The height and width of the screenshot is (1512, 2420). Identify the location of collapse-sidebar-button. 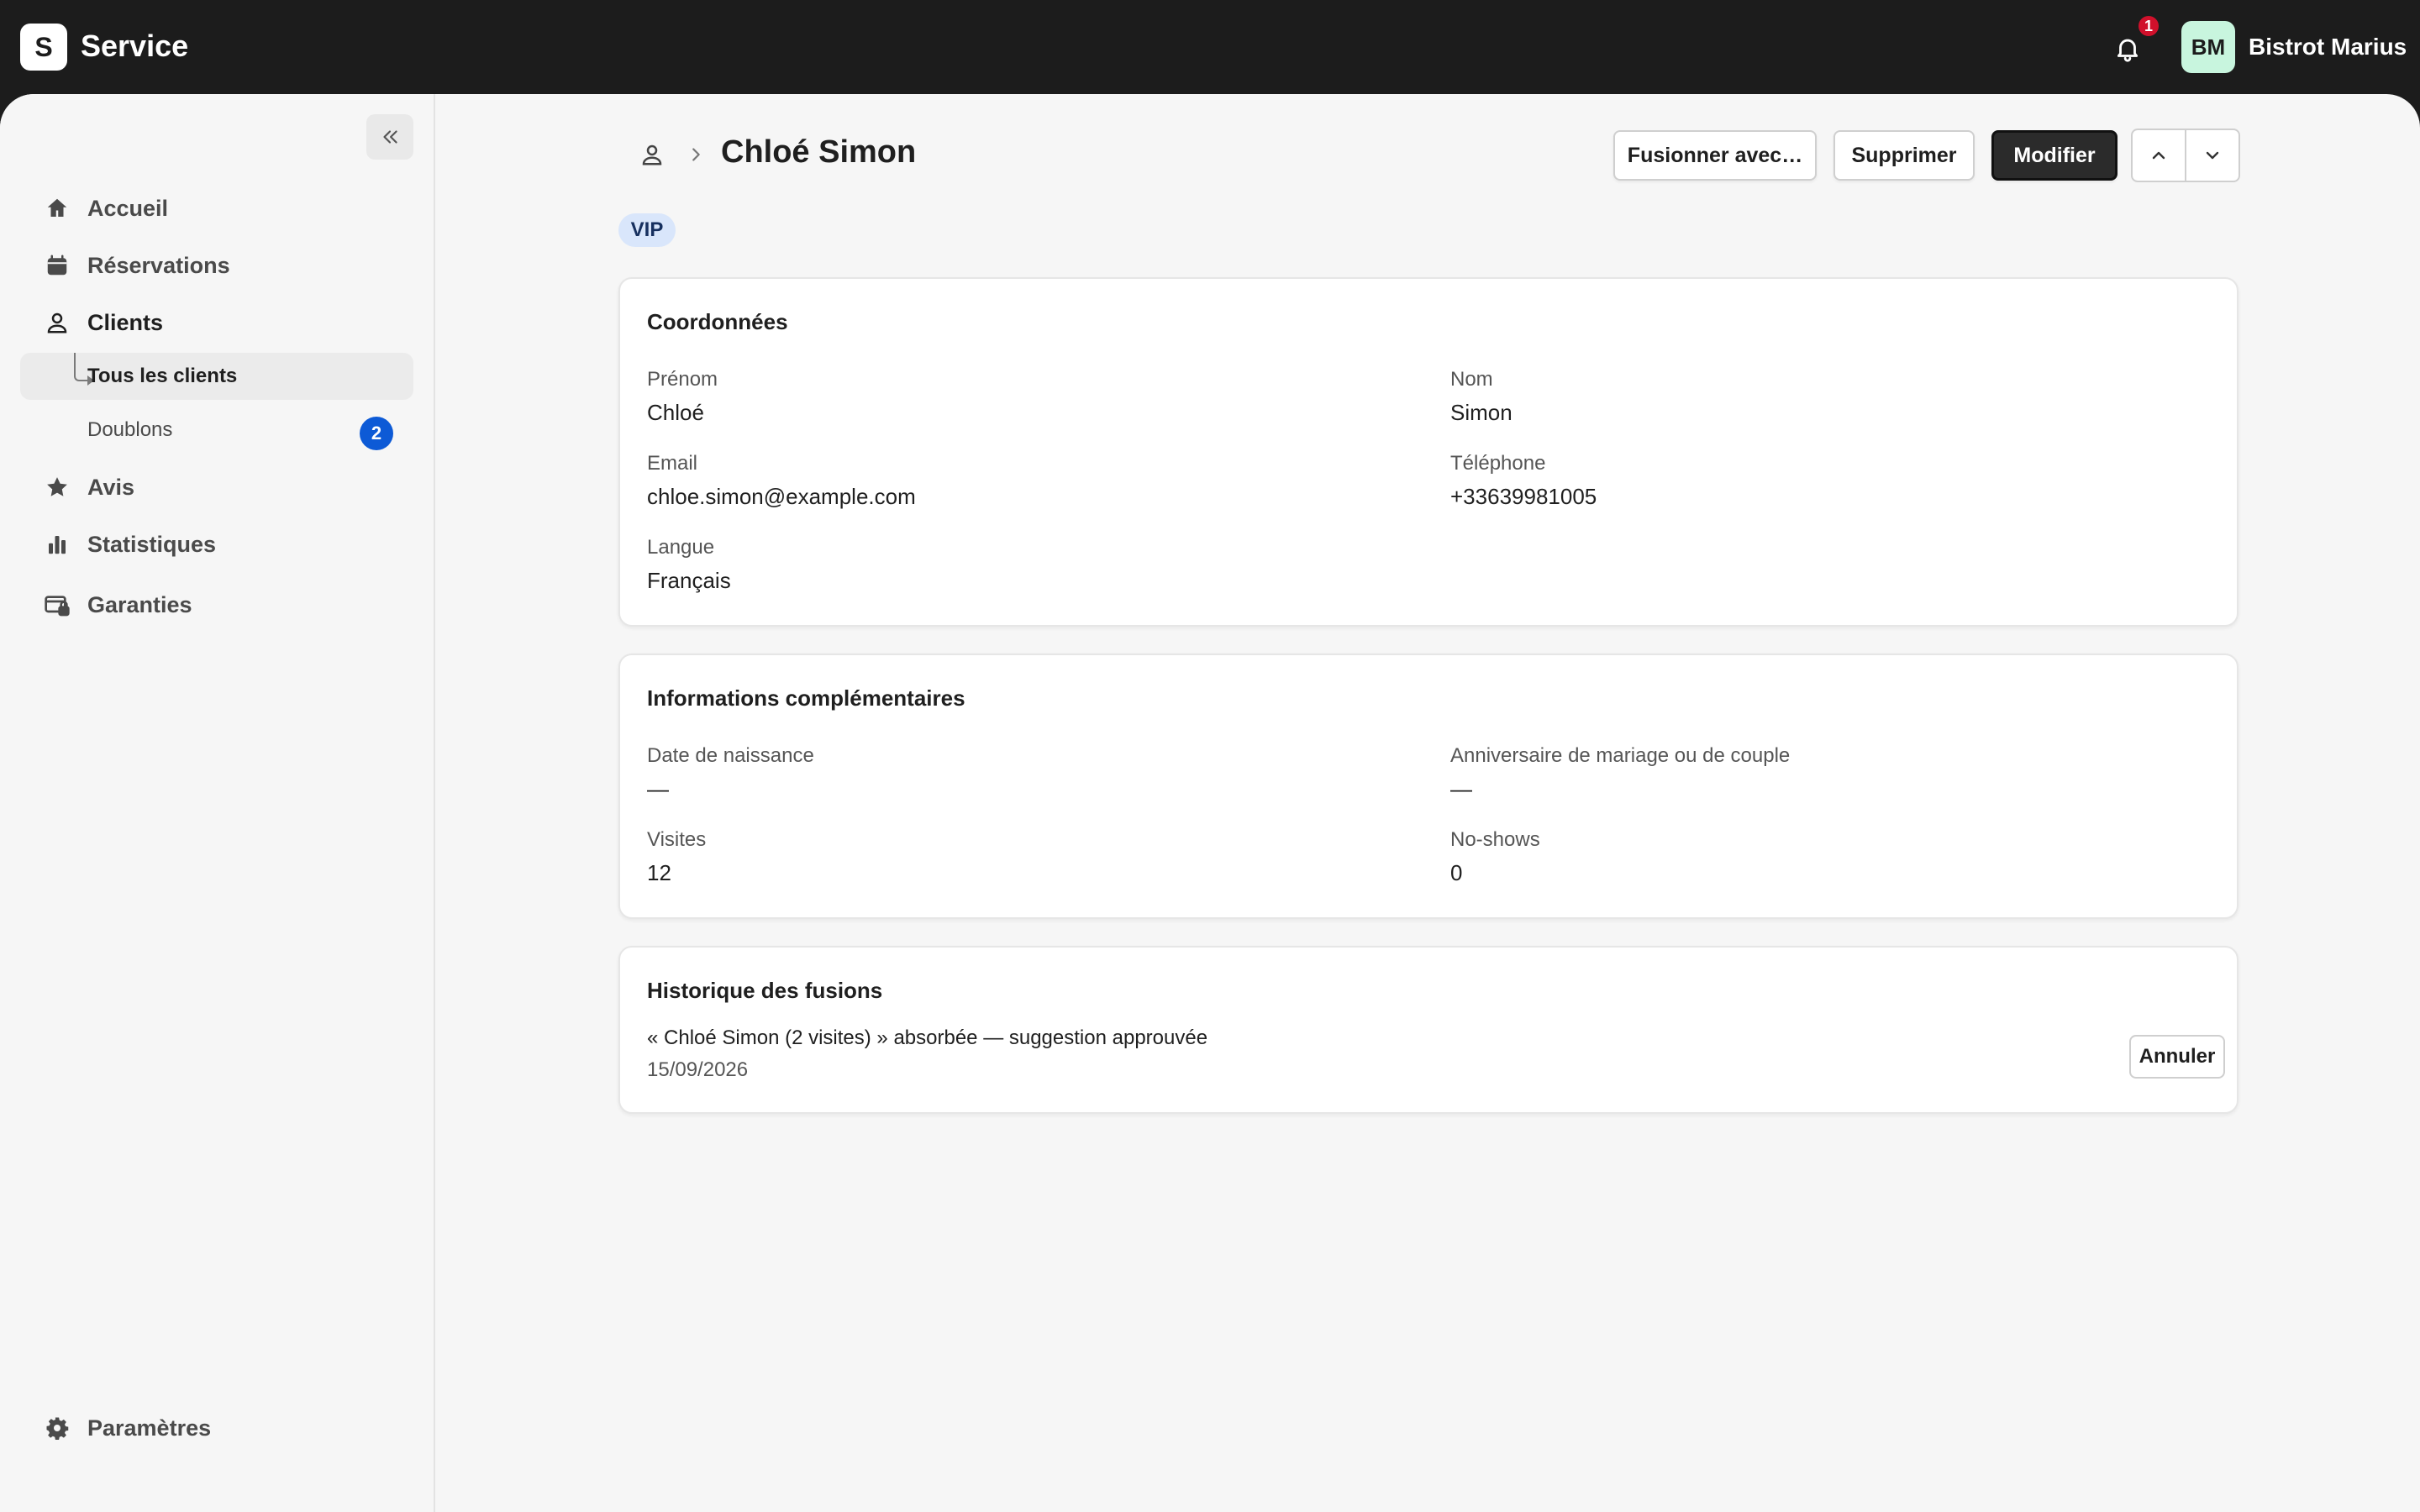
(390, 137).